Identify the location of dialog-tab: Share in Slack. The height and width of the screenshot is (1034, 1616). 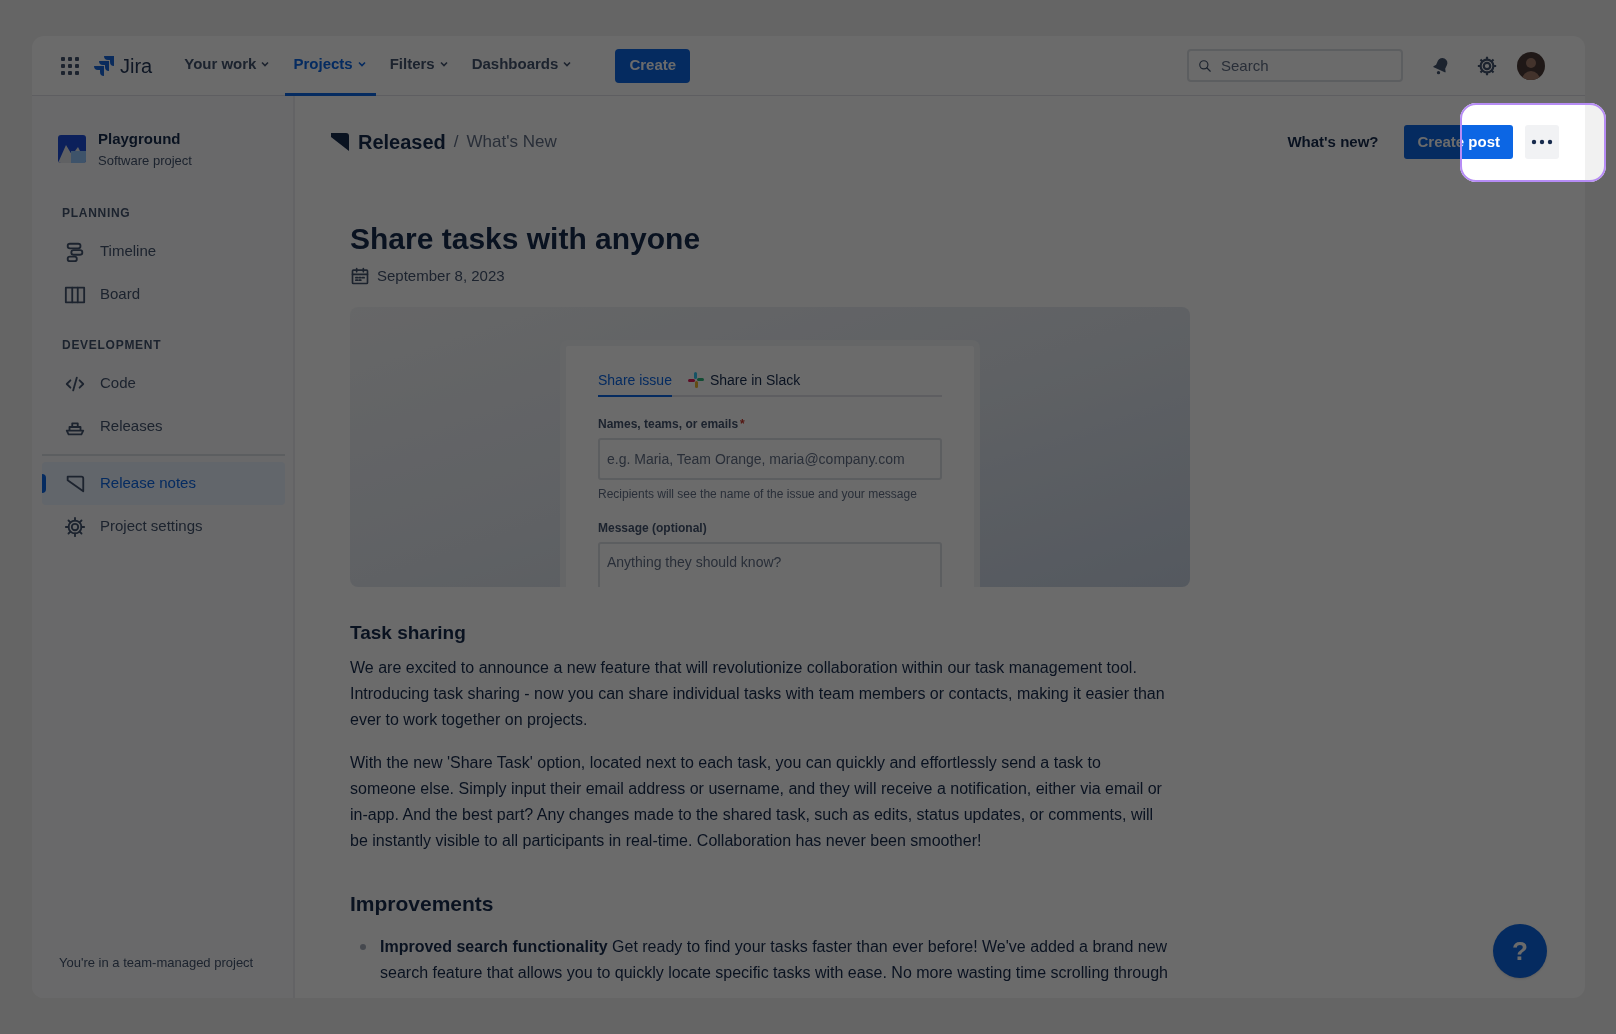
(744, 383).